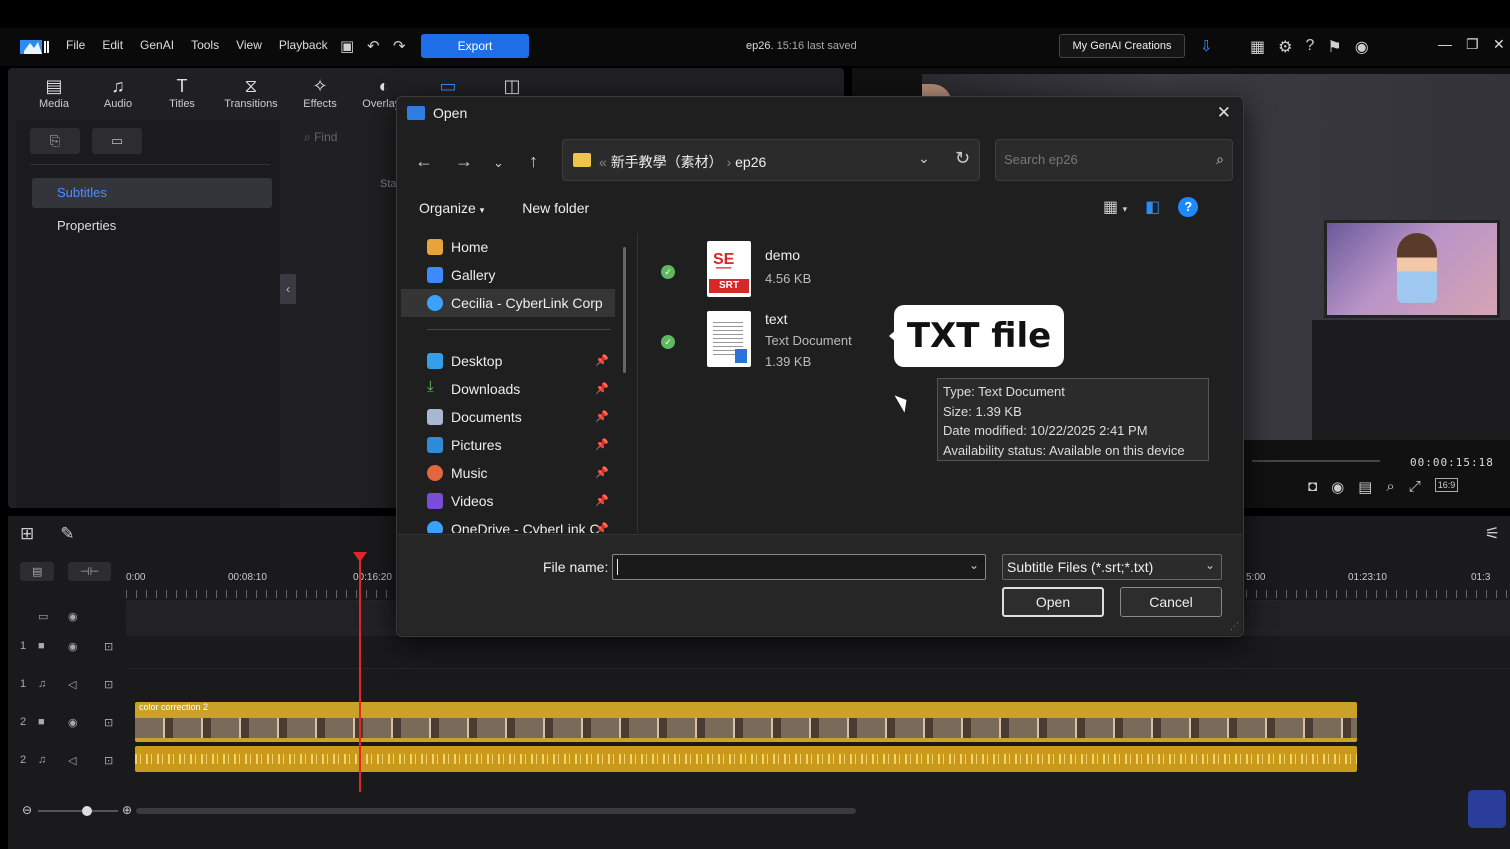 This screenshot has height=849, width=1510. Describe the element at coordinates (54, 92) in the screenshot. I see `tab-media: ▤ Media` at that location.